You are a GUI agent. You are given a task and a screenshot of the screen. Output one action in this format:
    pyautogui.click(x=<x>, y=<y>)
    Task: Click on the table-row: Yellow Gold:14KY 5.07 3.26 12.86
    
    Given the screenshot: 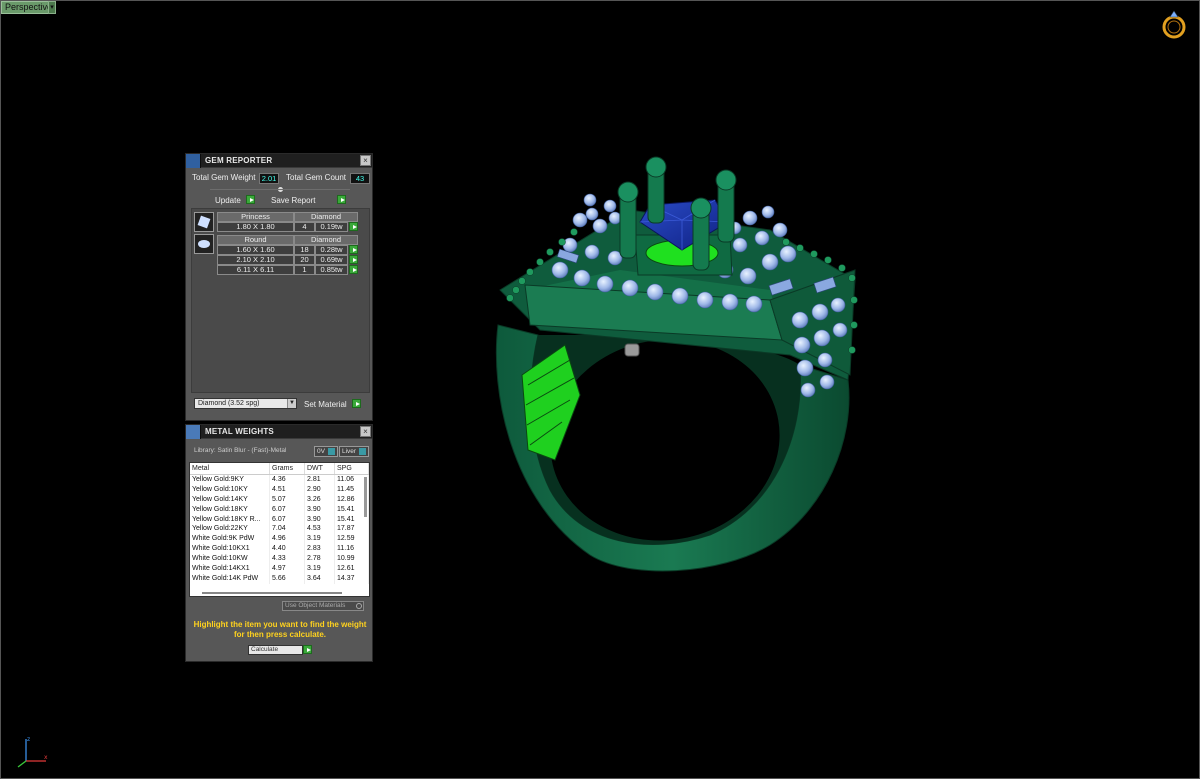 What is the action you would take?
    pyautogui.click(x=279, y=499)
    